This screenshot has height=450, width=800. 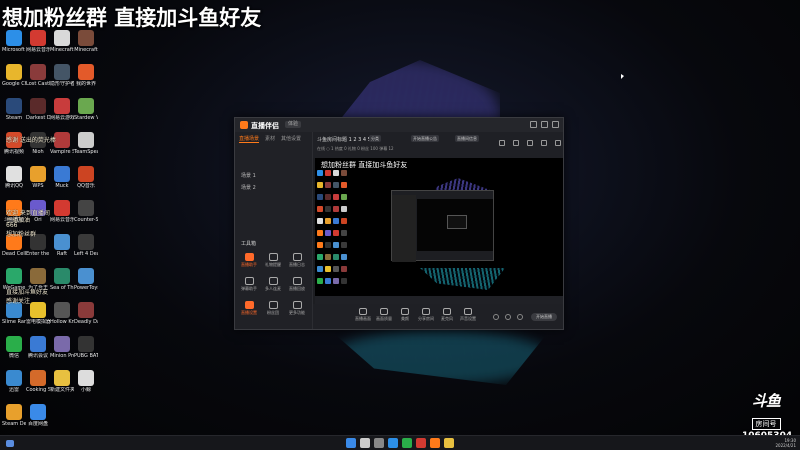 What do you see at coordinates (344, 139) in the screenshot?
I see `room-name: 斗鱼房间标题 1 2 3 4 5` at bounding box center [344, 139].